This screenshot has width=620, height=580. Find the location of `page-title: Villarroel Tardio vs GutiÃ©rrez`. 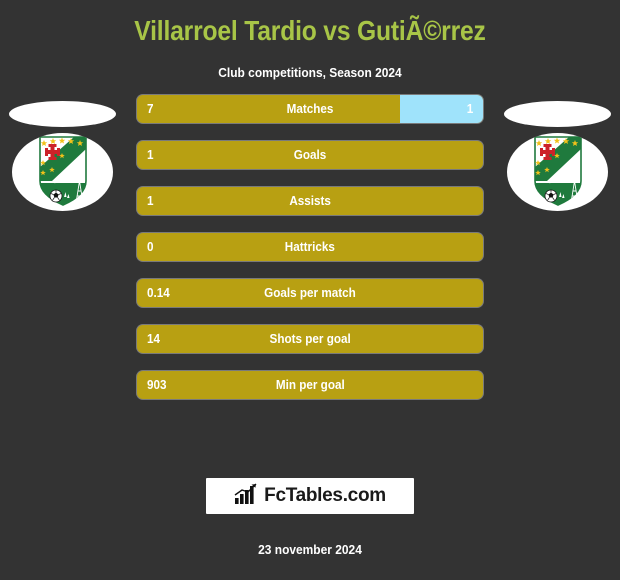

page-title: Villarroel Tardio vs GutiÃ©rrez is located at coordinates (310, 30).